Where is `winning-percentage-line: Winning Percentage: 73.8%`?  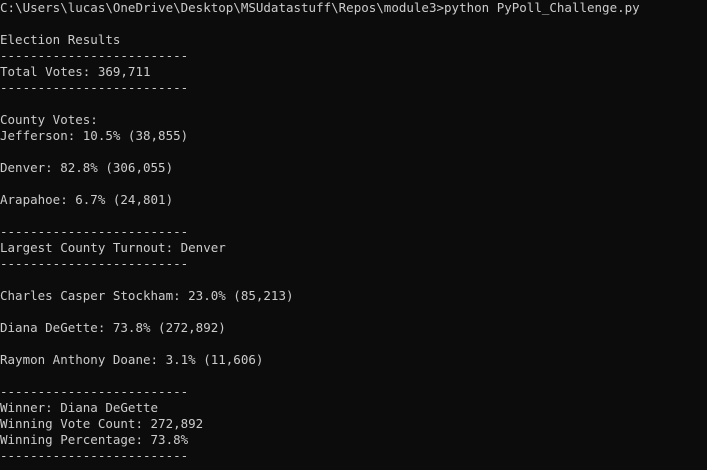 winning-percentage-line: Winning Percentage: 73.8% is located at coordinates (94, 439).